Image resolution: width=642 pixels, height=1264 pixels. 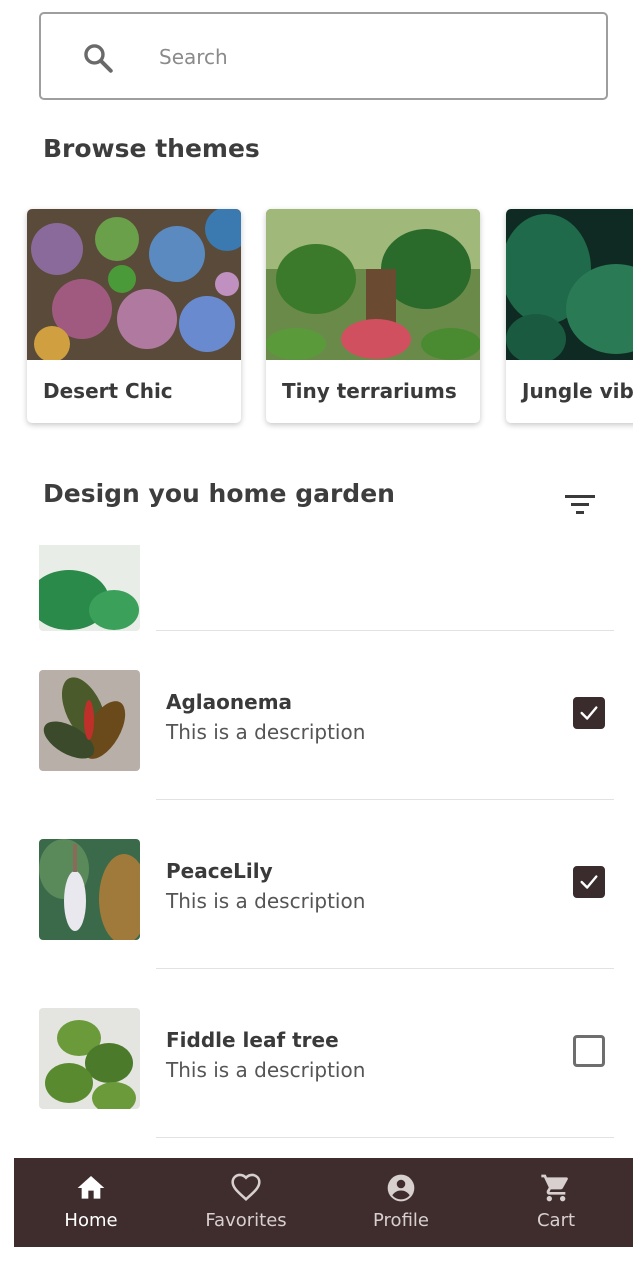 What do you see at coordinates (316, 588) in the screenshot?
I see `list-item` at bounding box center [316, 588].